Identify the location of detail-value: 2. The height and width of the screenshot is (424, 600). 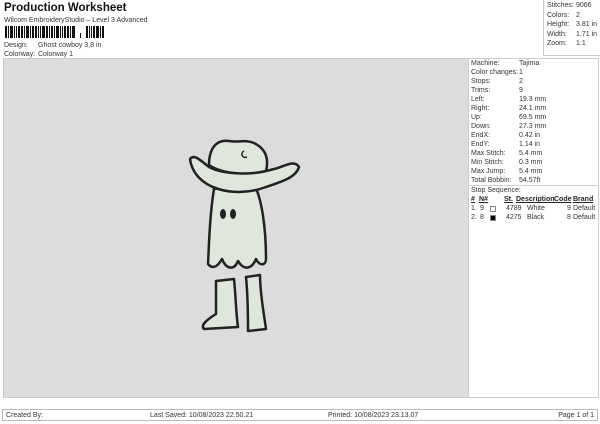
(521, 81).